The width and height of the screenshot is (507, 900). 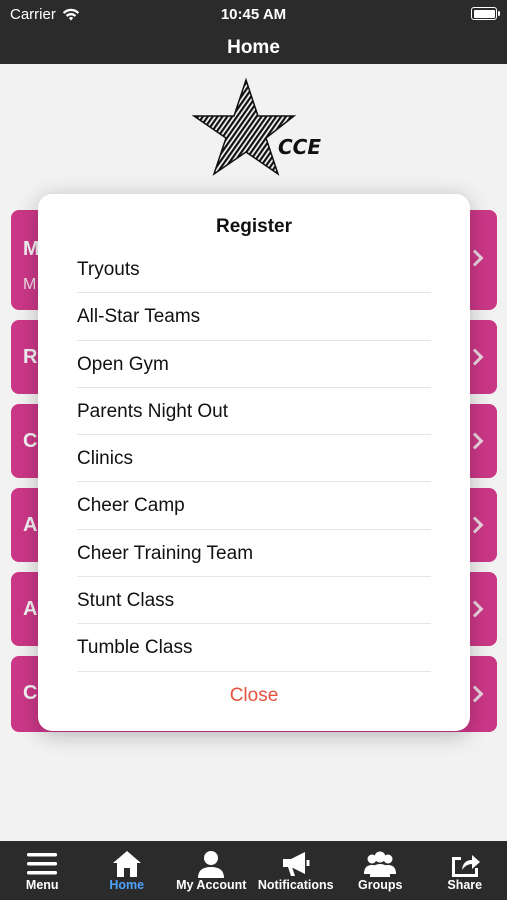 I want to click on tab-home: Home, so click(x=127, y=870).